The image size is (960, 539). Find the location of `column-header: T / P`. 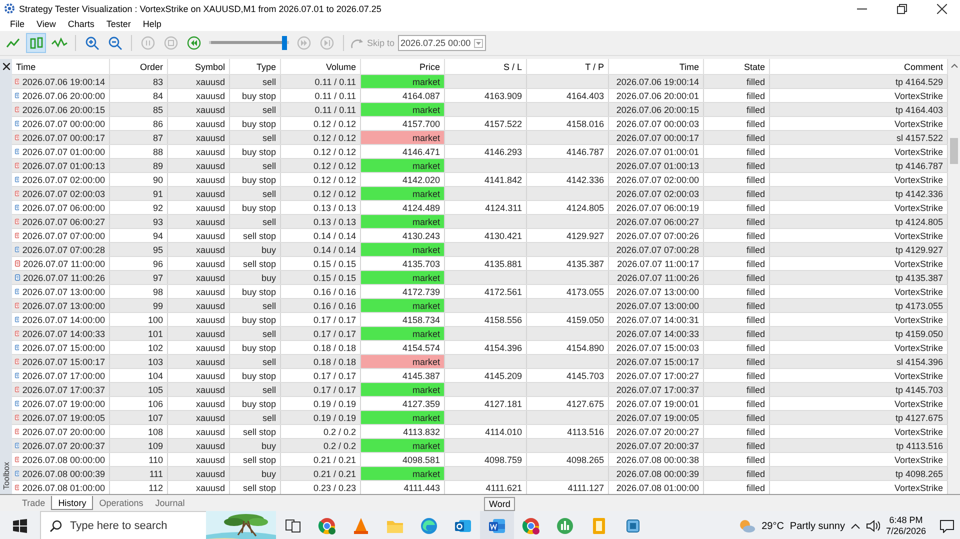

column-header: T / P is located at coordinates (568, 66).